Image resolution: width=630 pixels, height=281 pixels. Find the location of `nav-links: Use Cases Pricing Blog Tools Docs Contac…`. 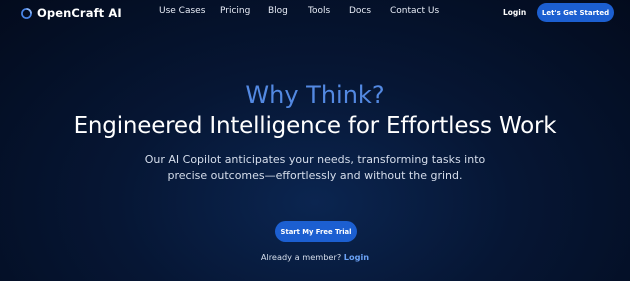

nav-links: Use Cases Pricing Blog Tools Docs Contac… is located at coordinates (315, 13).